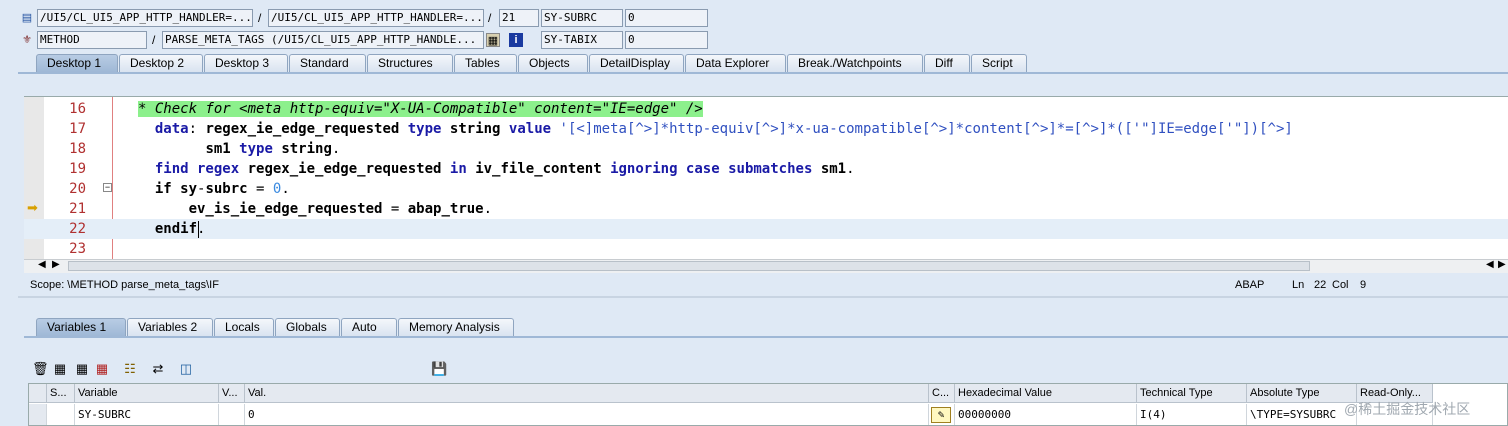 Image resolution: width=1508 pixels, height=426 pixels. I want to click on watermark: @稀土掘金技术社区, so click(1407, 409).